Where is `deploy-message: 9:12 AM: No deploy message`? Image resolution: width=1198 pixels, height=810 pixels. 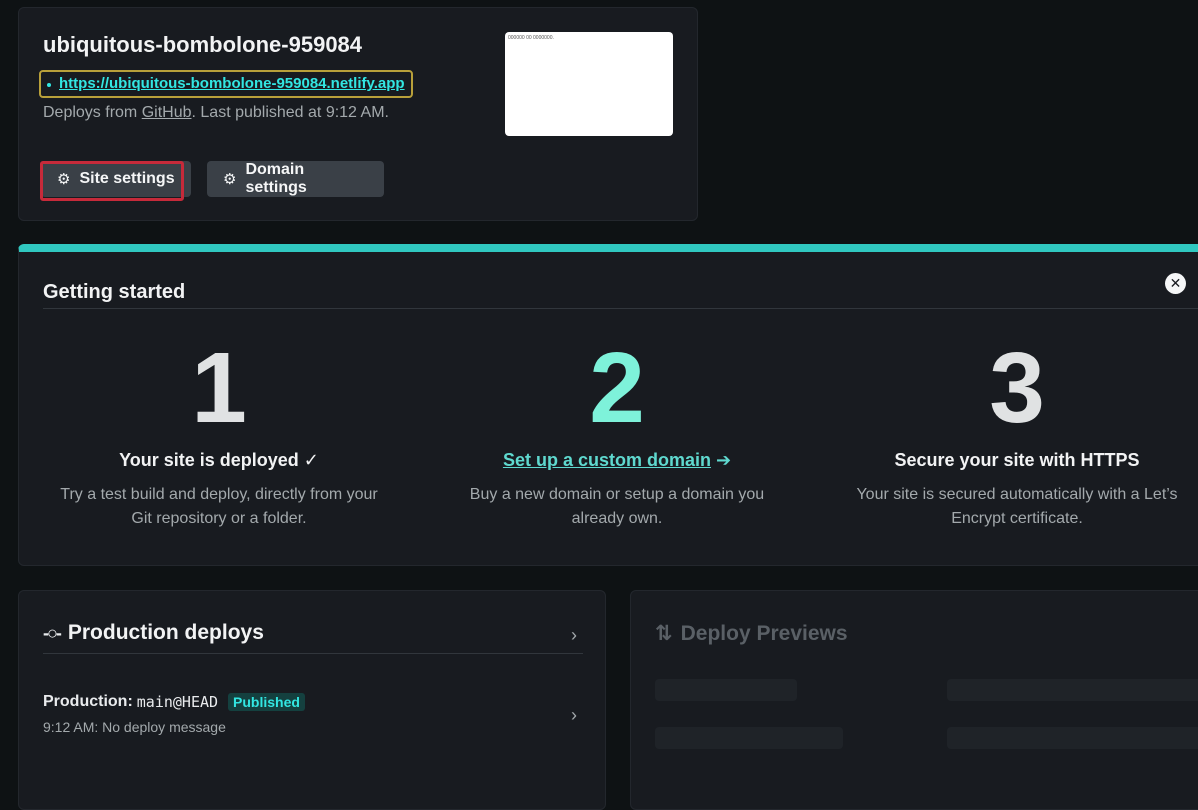
deploy-message: 9:12 AM: No deploy message is located at coordinates (134, 727).